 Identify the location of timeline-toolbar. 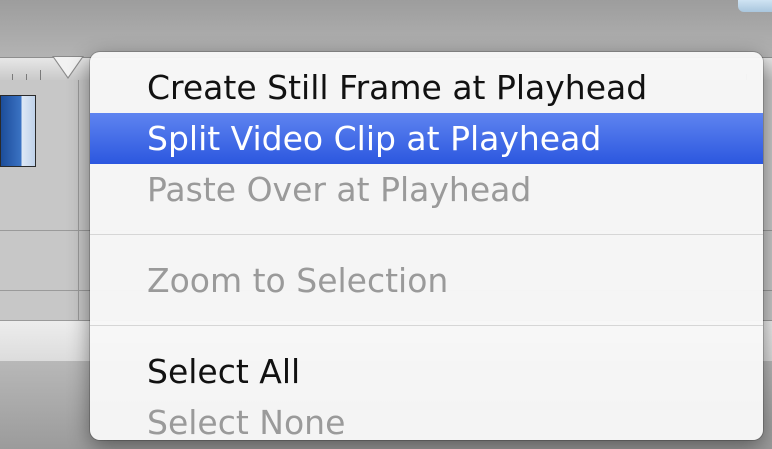
(386, 28).